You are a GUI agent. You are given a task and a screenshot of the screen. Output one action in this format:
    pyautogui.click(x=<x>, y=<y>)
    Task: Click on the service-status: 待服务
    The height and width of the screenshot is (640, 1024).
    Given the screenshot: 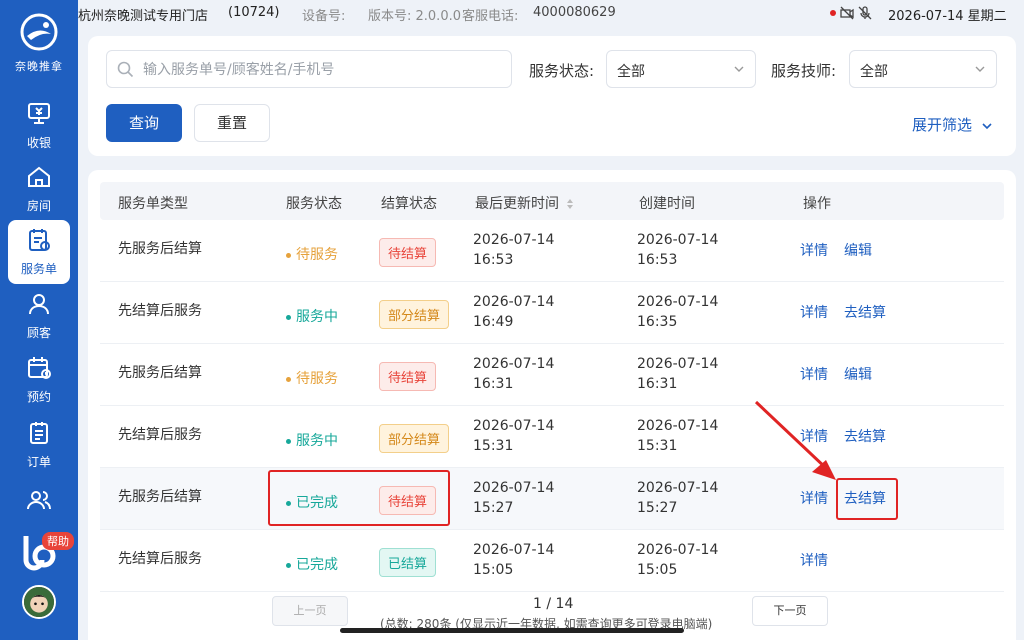 What is the action you would take?
    pyautogui.click(x=312, y=378)
    